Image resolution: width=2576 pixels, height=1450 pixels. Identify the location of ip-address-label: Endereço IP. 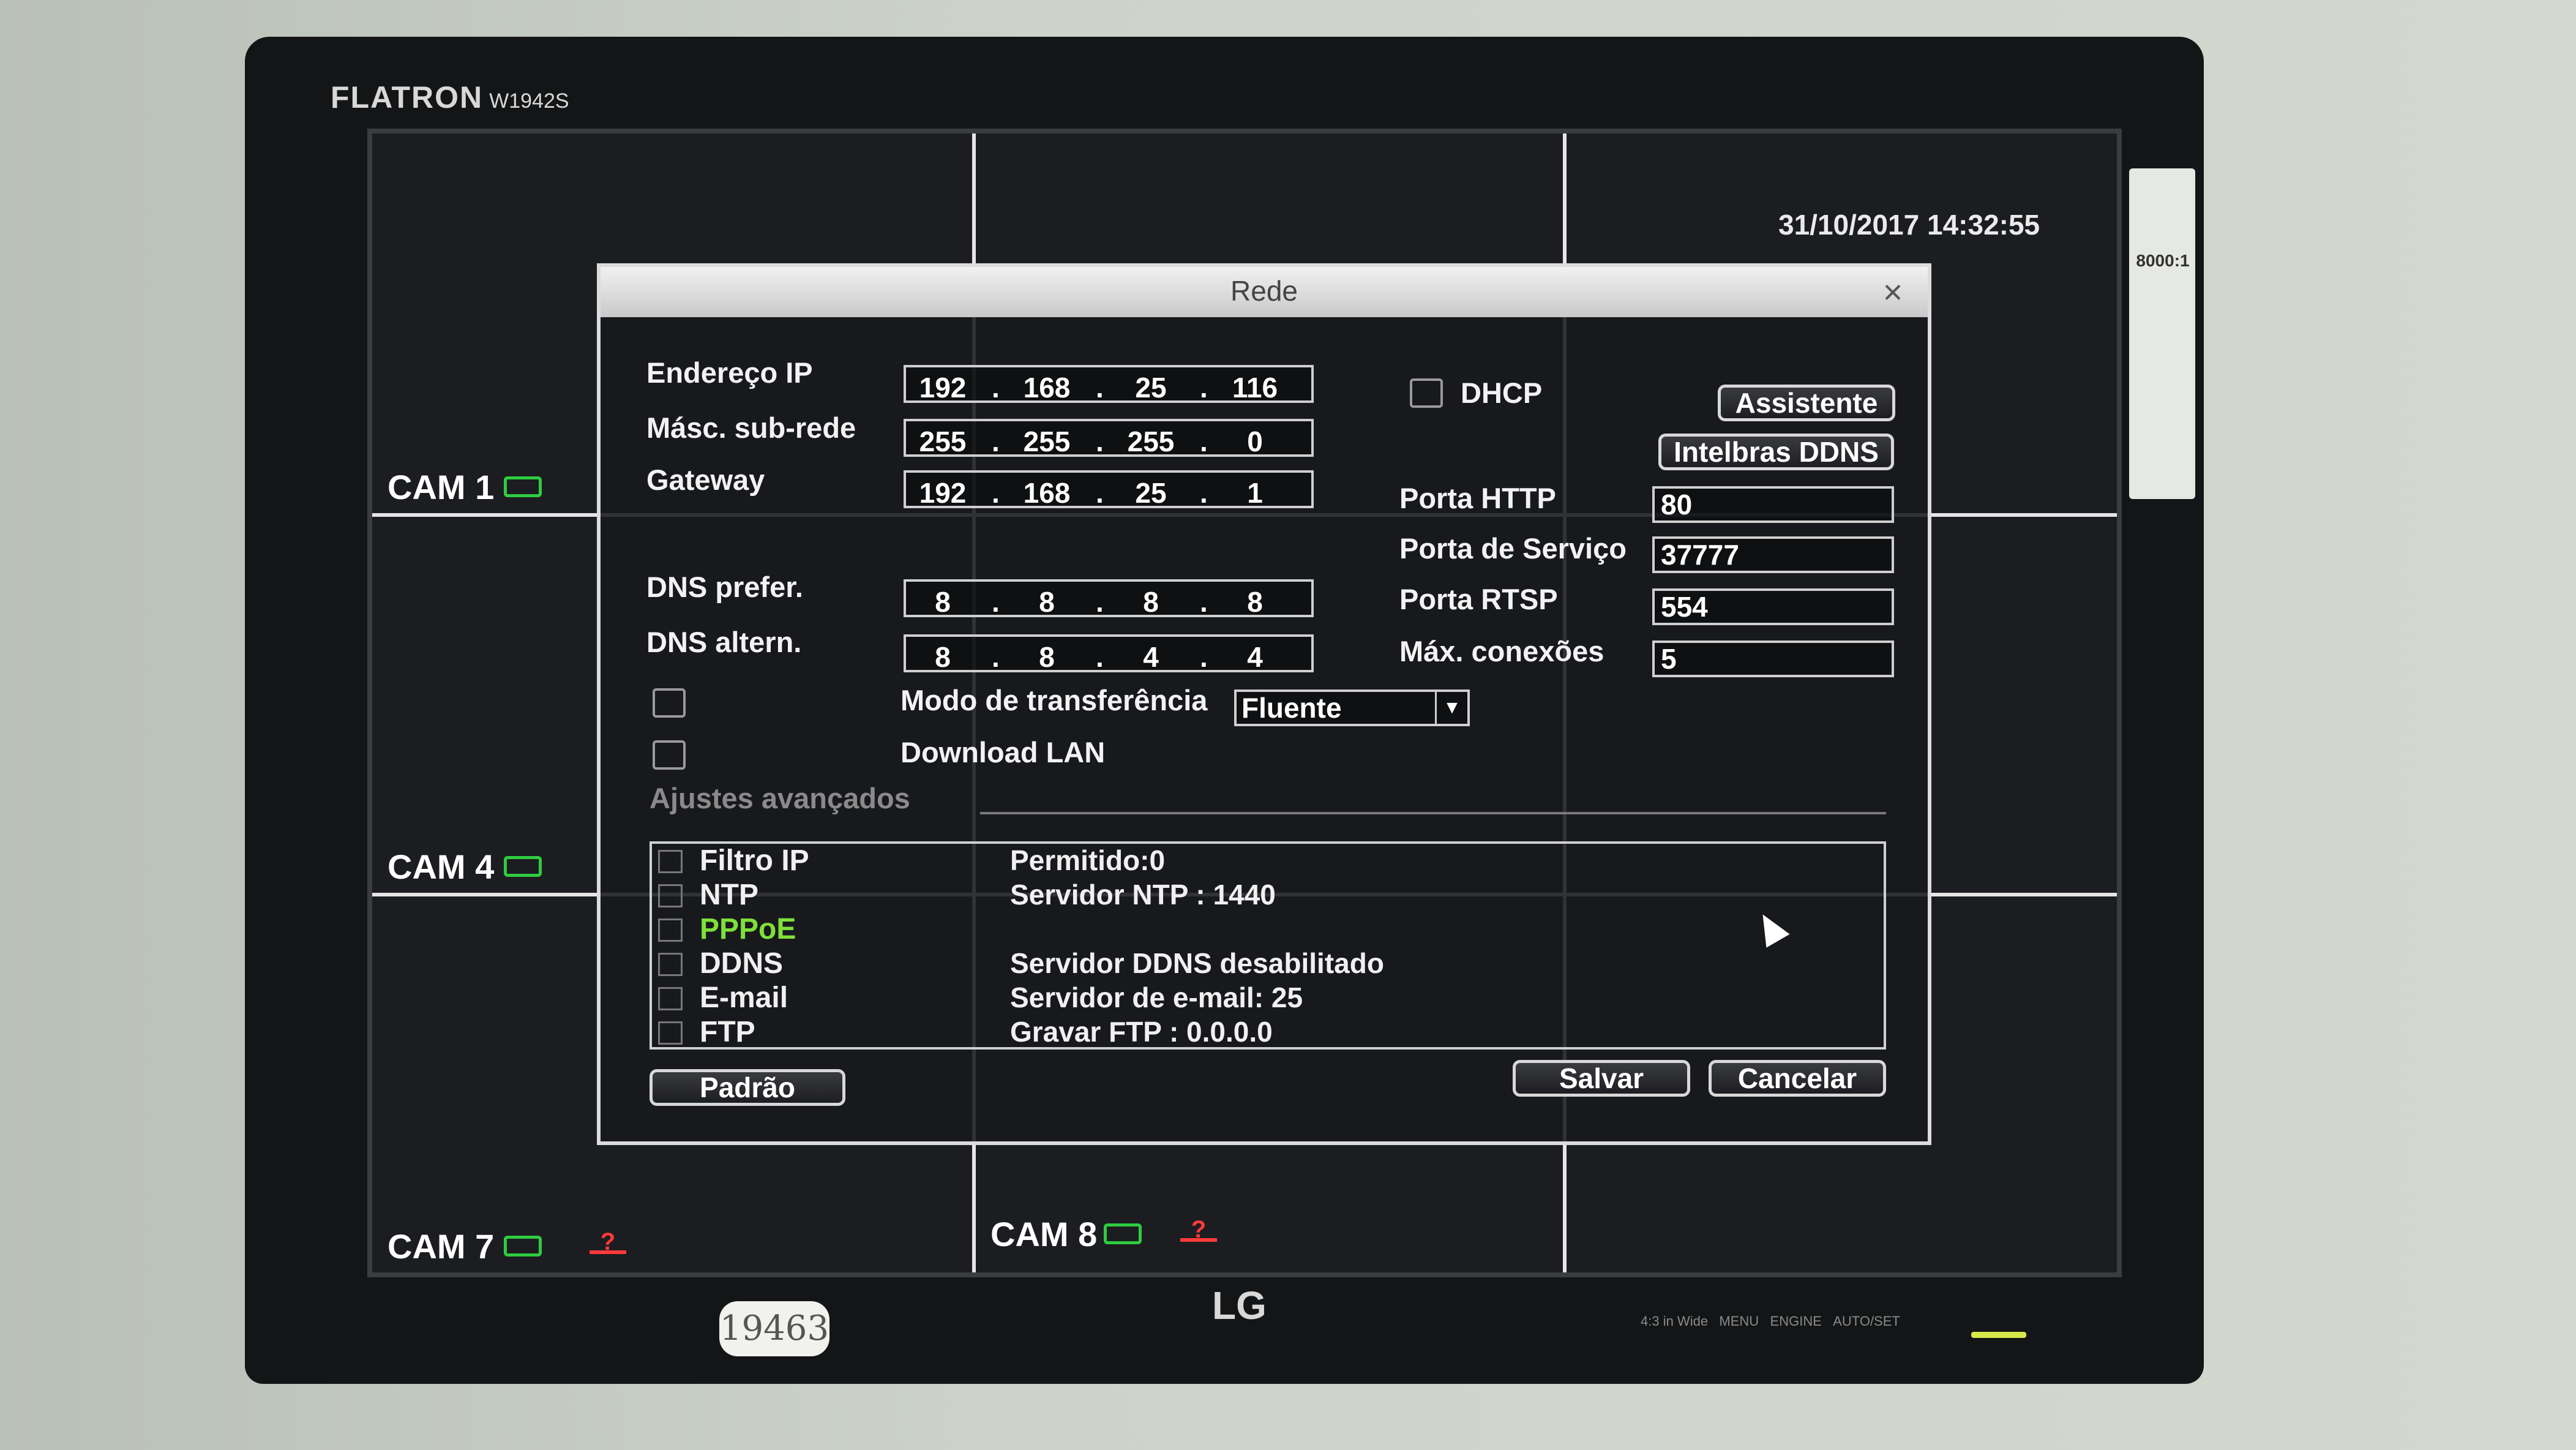
(729, 372).